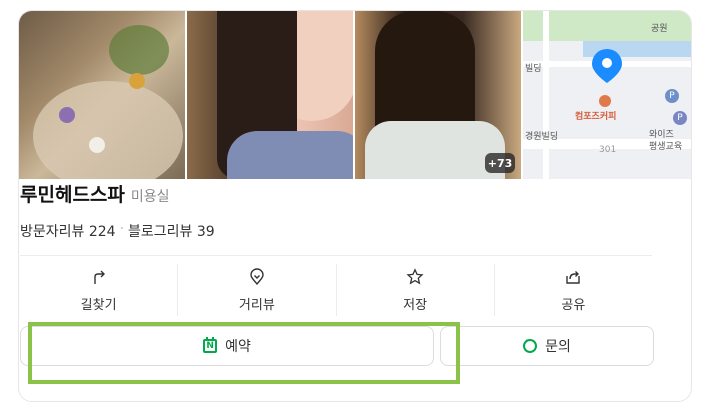  I want to click on directions-label: 길찾기, so click(98, 305).